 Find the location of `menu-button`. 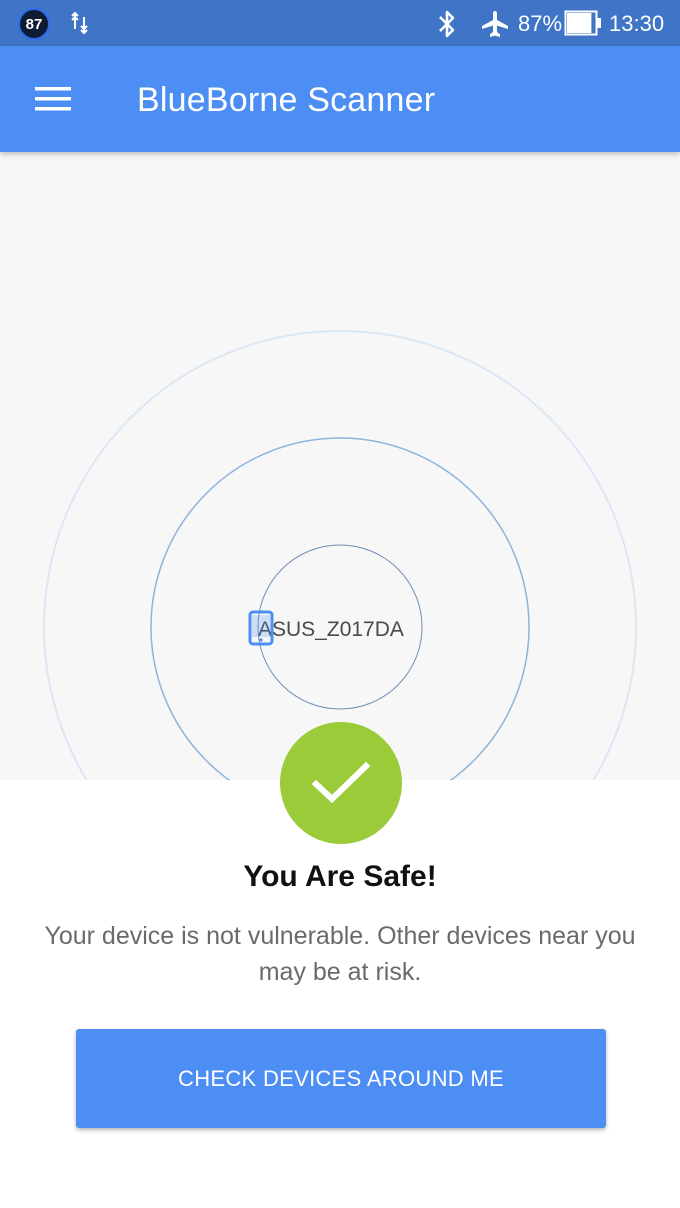

menu-button is located at coordinates (53, 99).